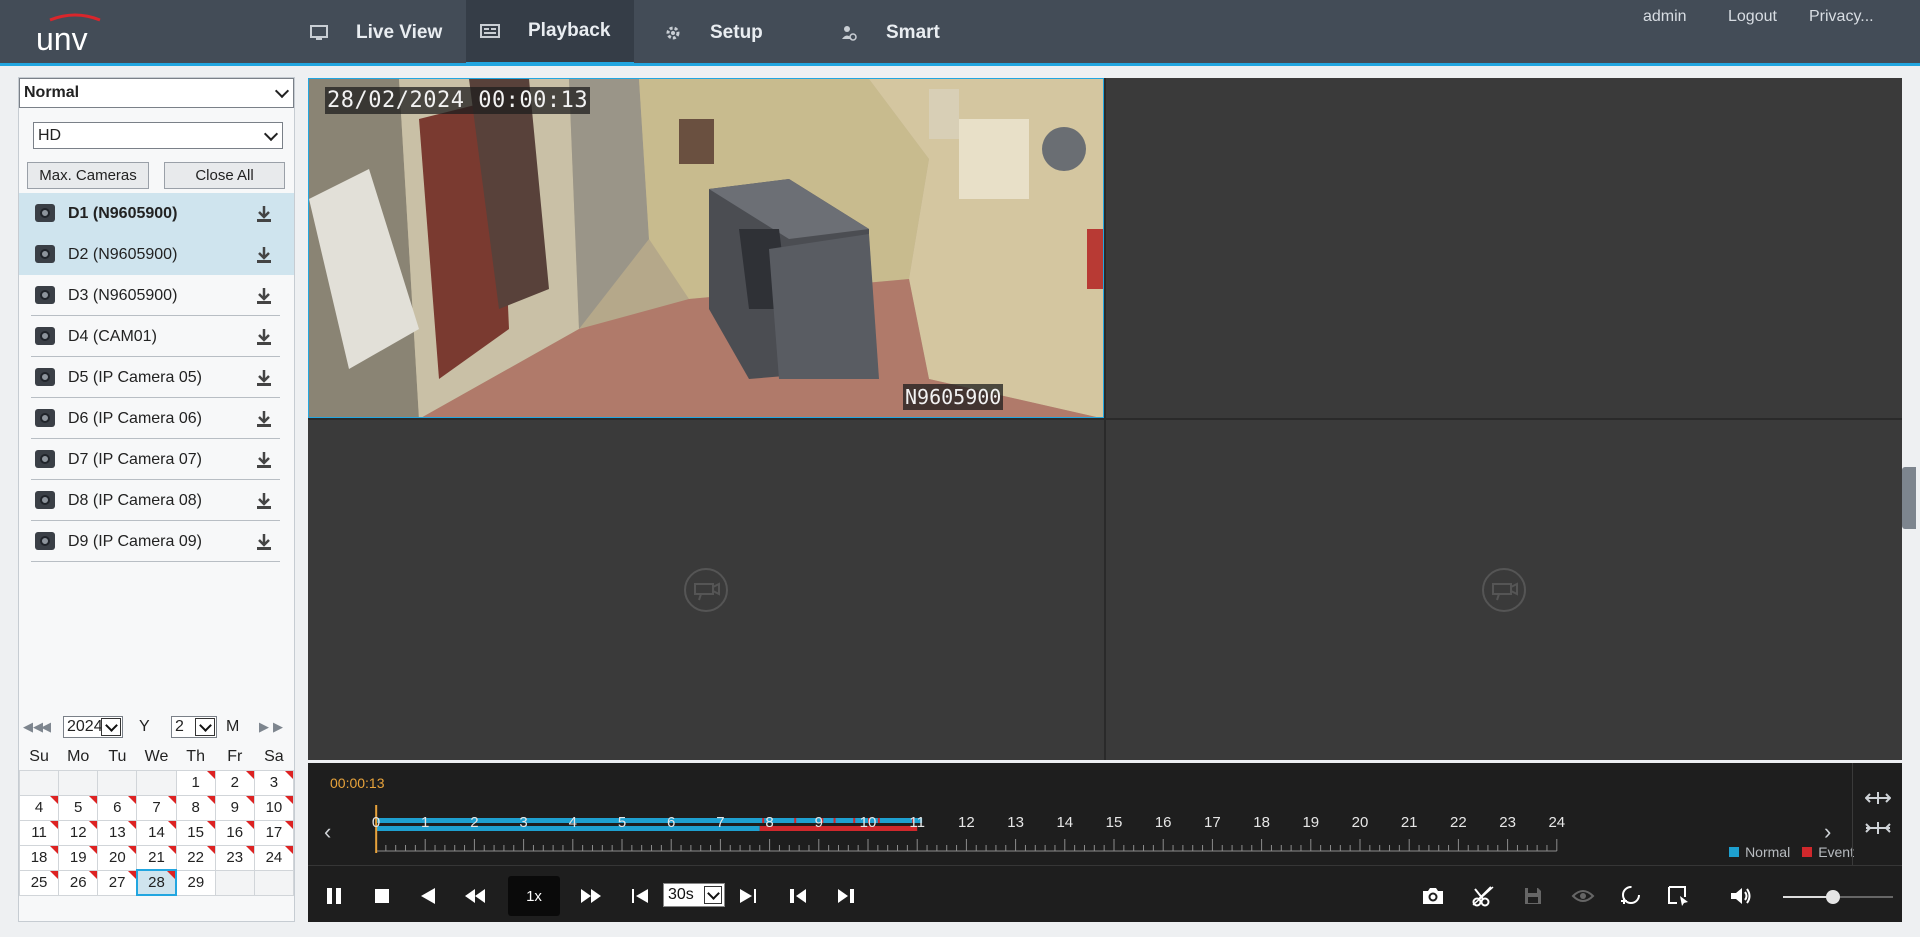  Describe the element at coordinates (156, 377) in the screenshot. I see `camera-item: D5 (IP Camera 05)` at that location.